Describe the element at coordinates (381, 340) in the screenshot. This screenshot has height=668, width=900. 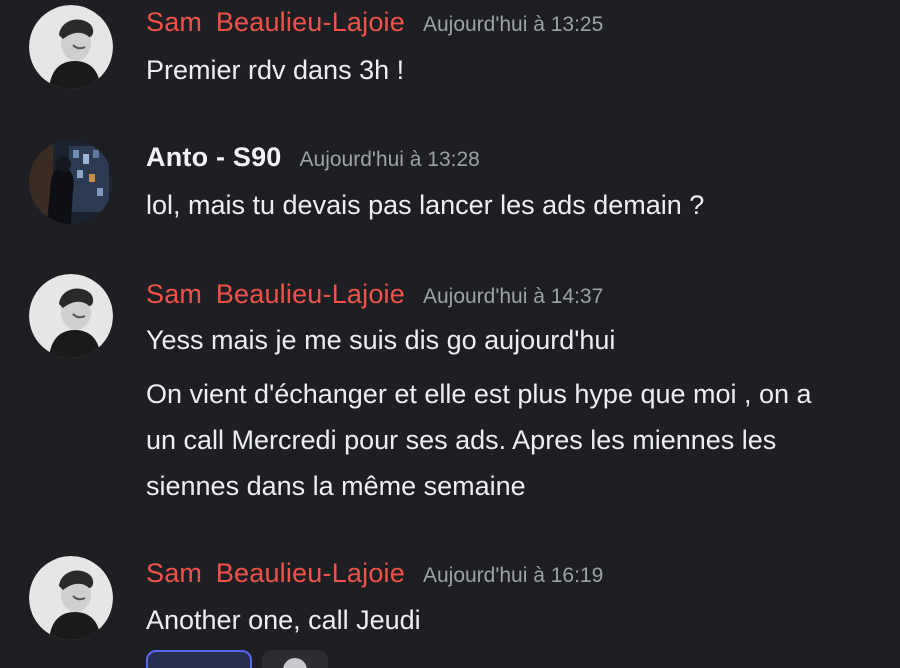
I see `message-text: Yess mais je me suis dis go aujourd'hui` at that location.